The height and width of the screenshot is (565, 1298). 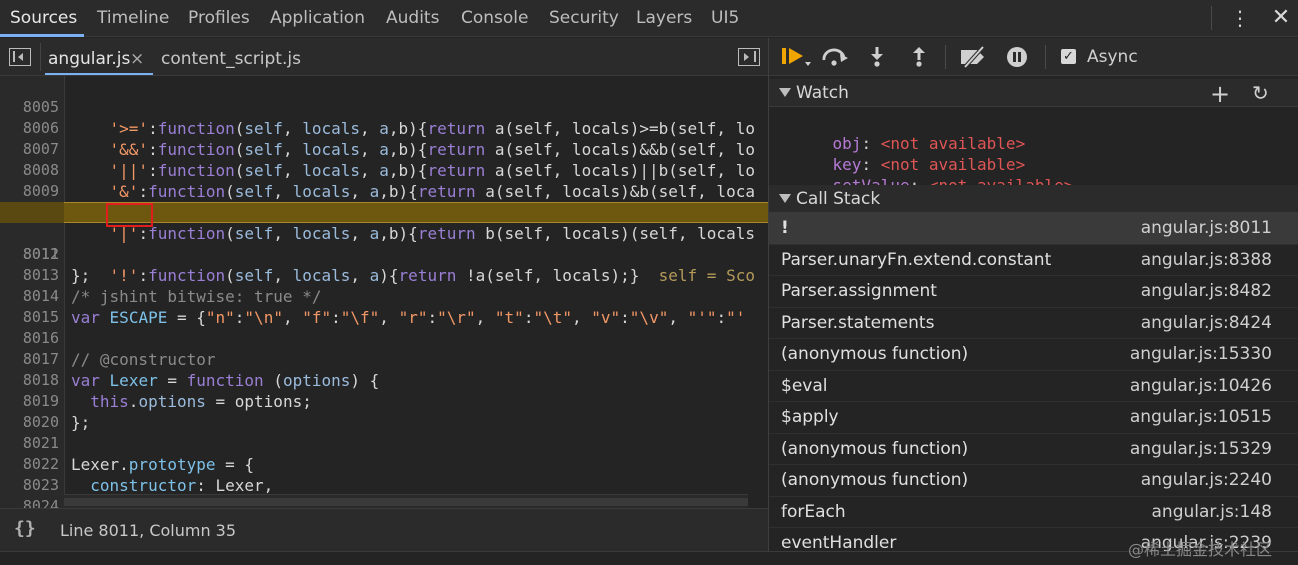 I want to click on frame-function: !, so click(x=785, y=228).